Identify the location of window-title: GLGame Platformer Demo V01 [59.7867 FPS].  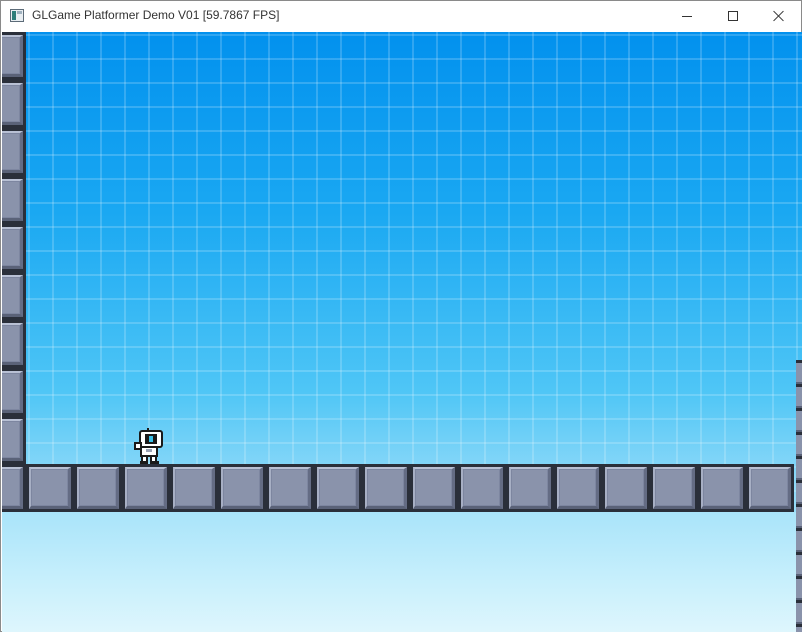
(156, 15).